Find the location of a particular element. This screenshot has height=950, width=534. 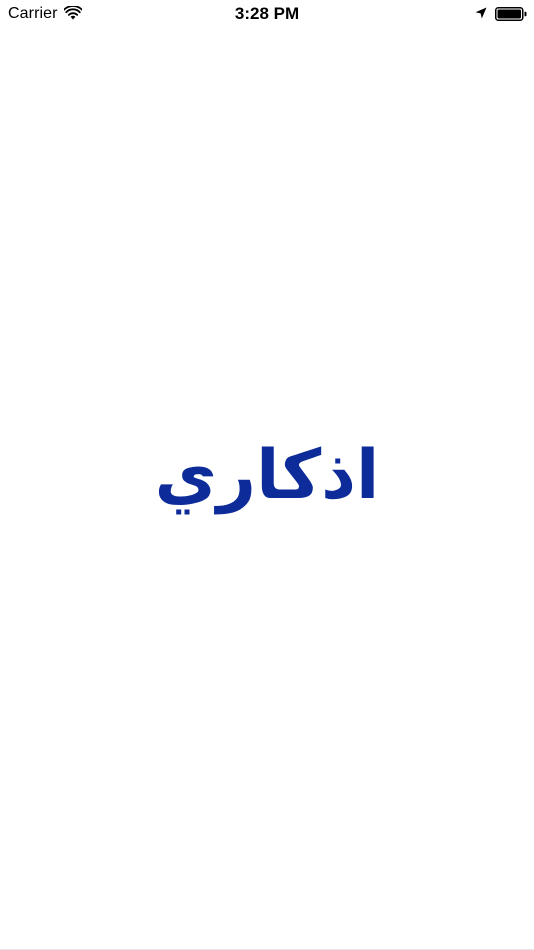

location-arrow-icon is located at coordinates (481, 13).